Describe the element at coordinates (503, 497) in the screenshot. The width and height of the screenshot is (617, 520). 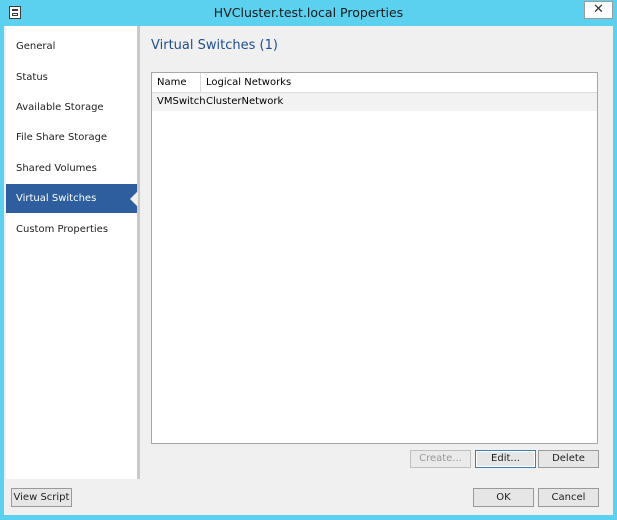
I see `ok-button: OK` at that location.